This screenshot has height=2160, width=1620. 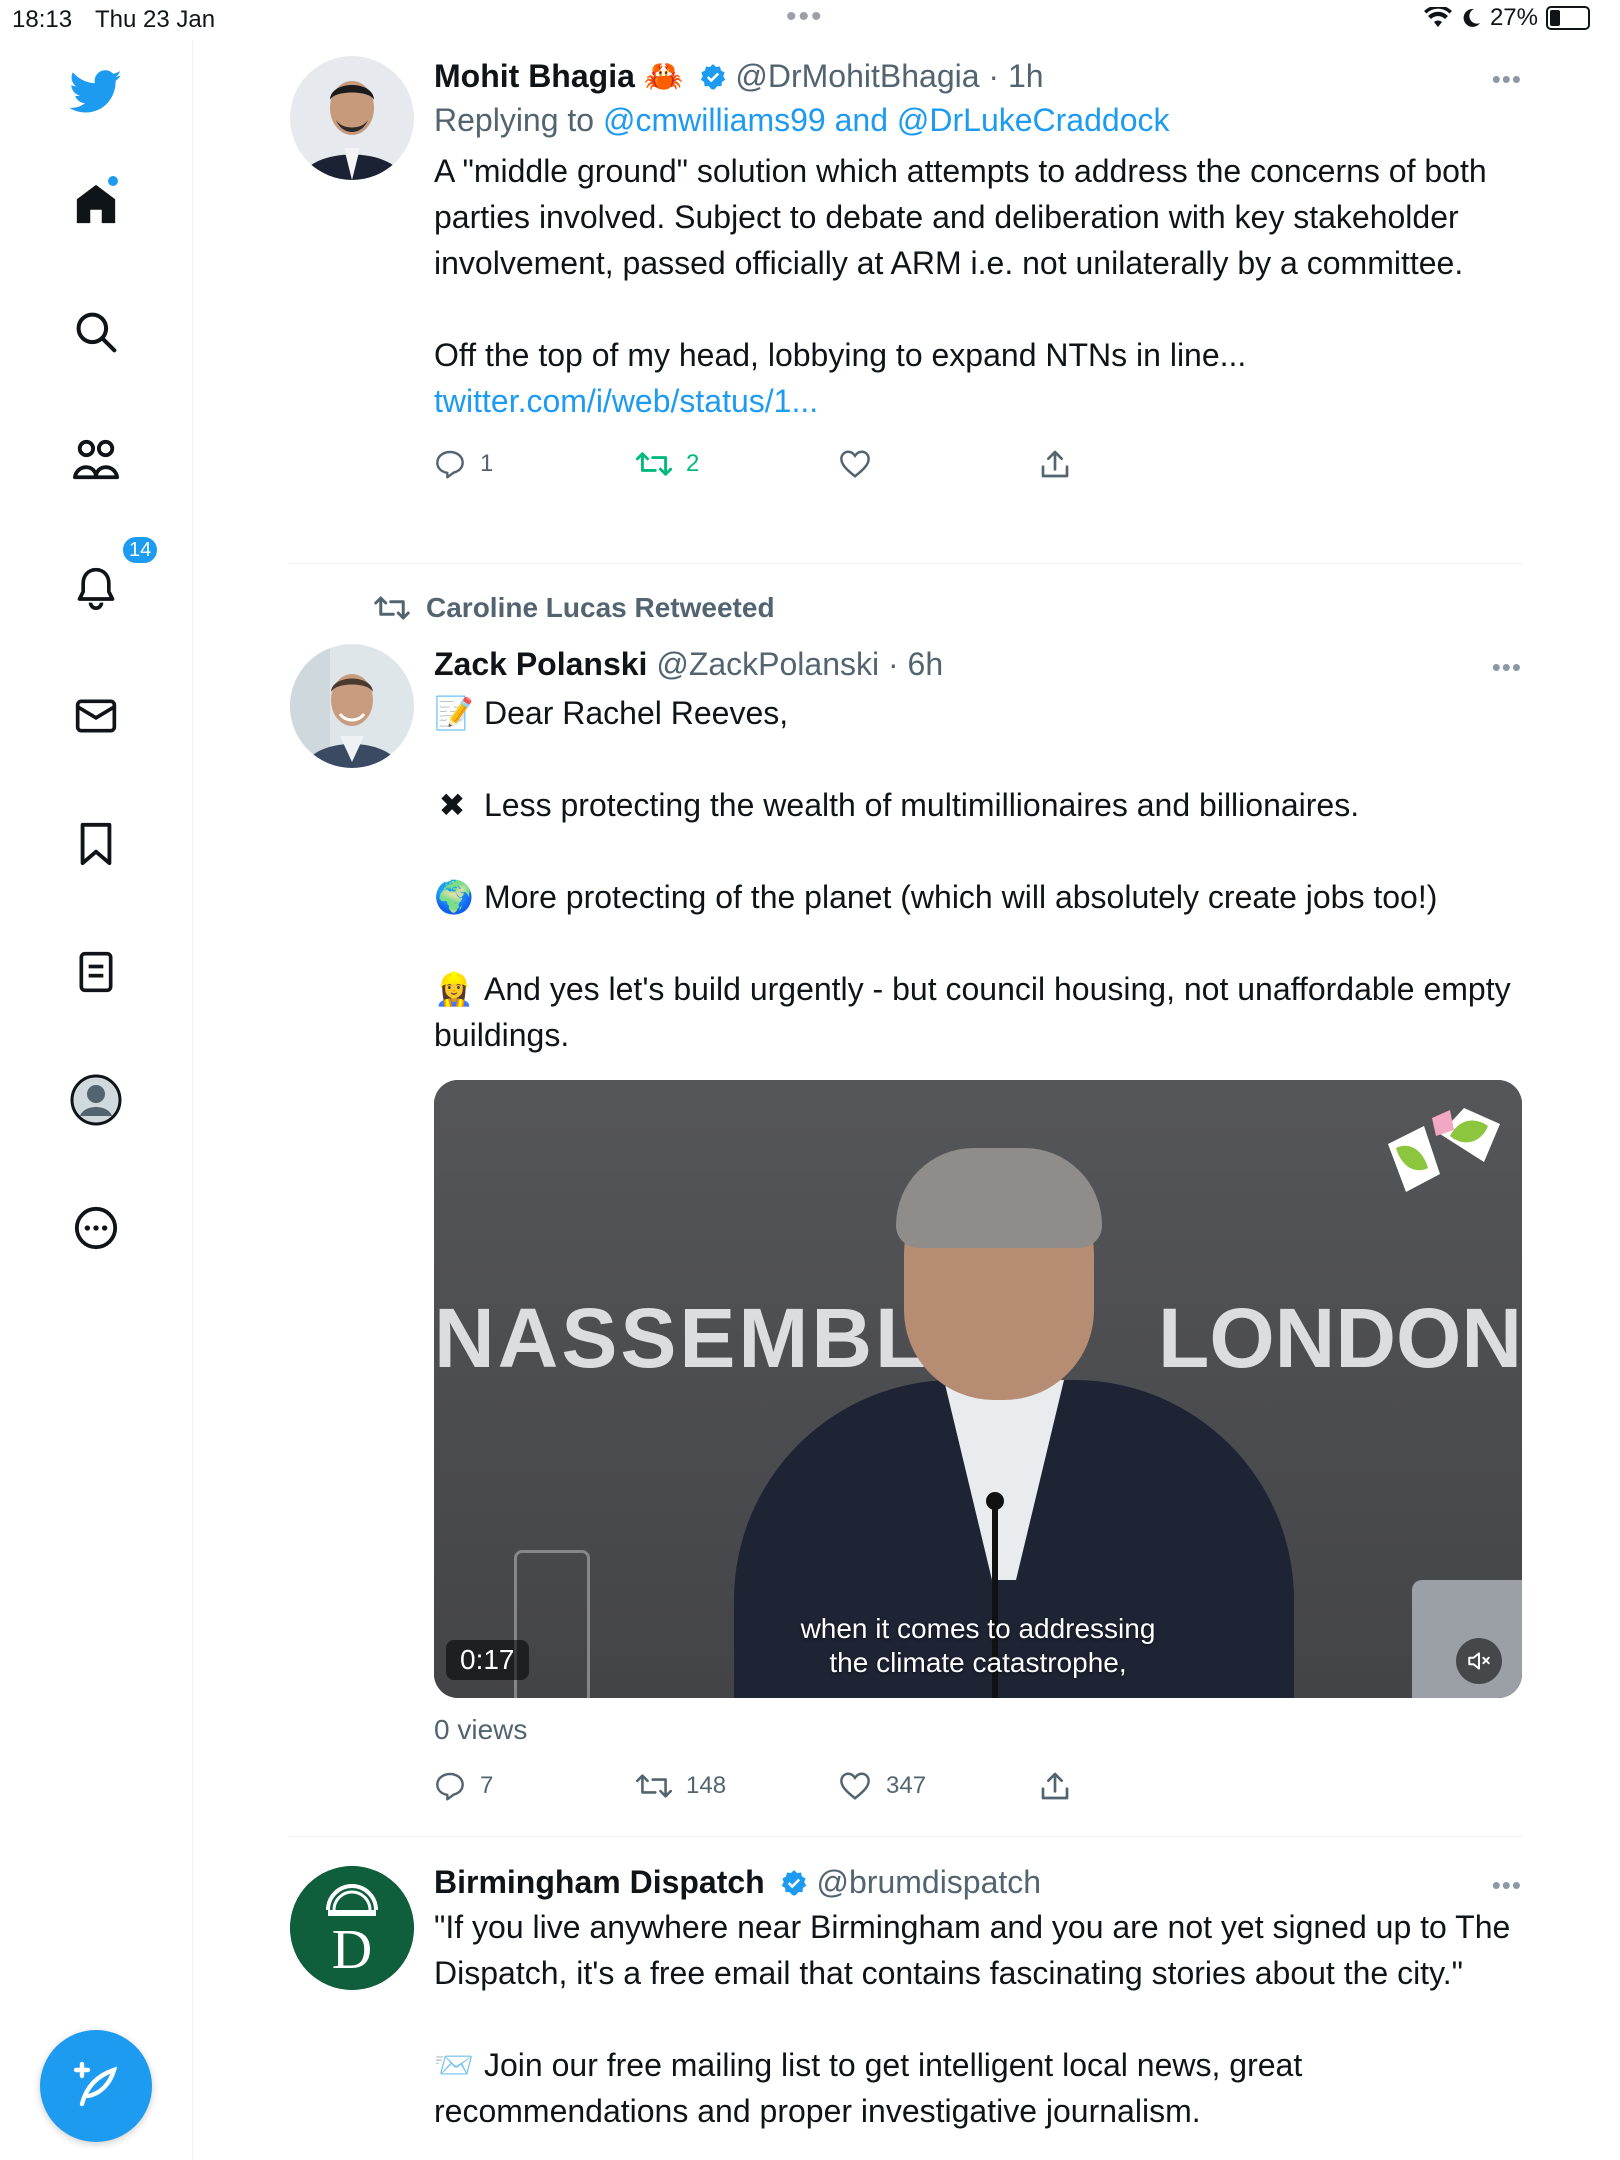 I want to click on leaf-logo-icon, so click(x=1444, y=1150).